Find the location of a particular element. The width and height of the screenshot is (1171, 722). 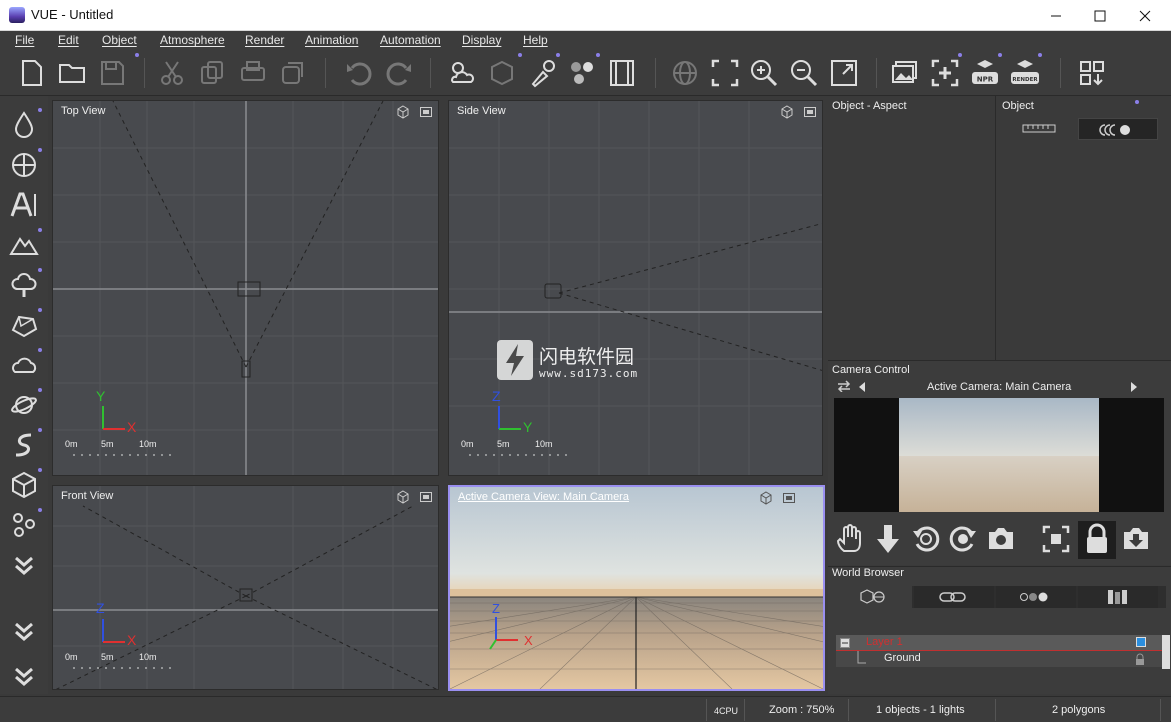

library-icon is located at coordinates (1117, 597).